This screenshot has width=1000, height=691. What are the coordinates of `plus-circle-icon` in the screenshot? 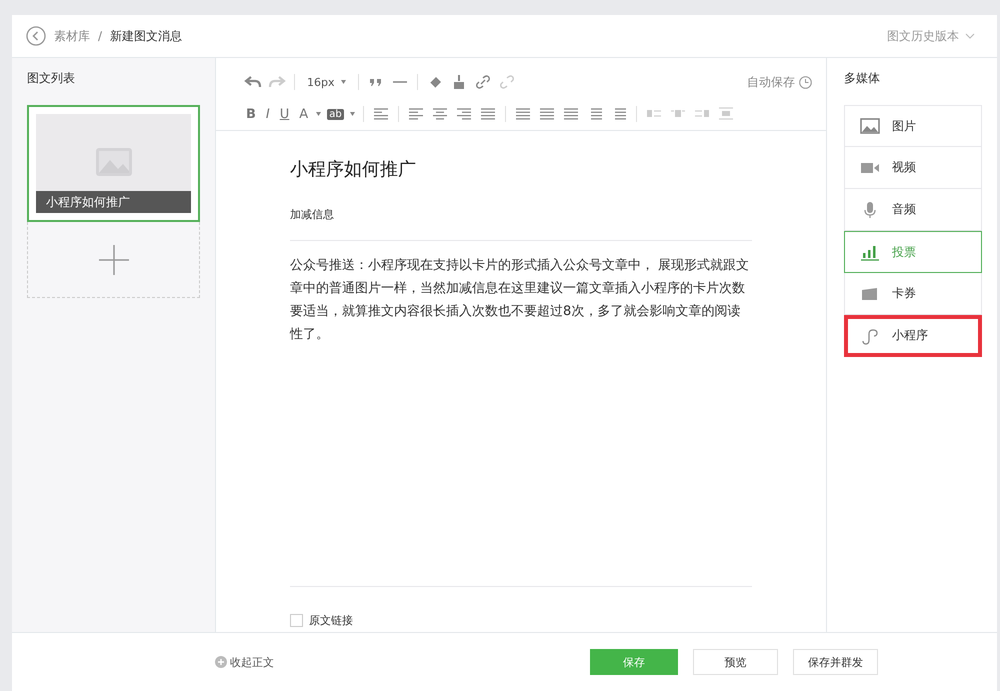 It's located at (221, 662).